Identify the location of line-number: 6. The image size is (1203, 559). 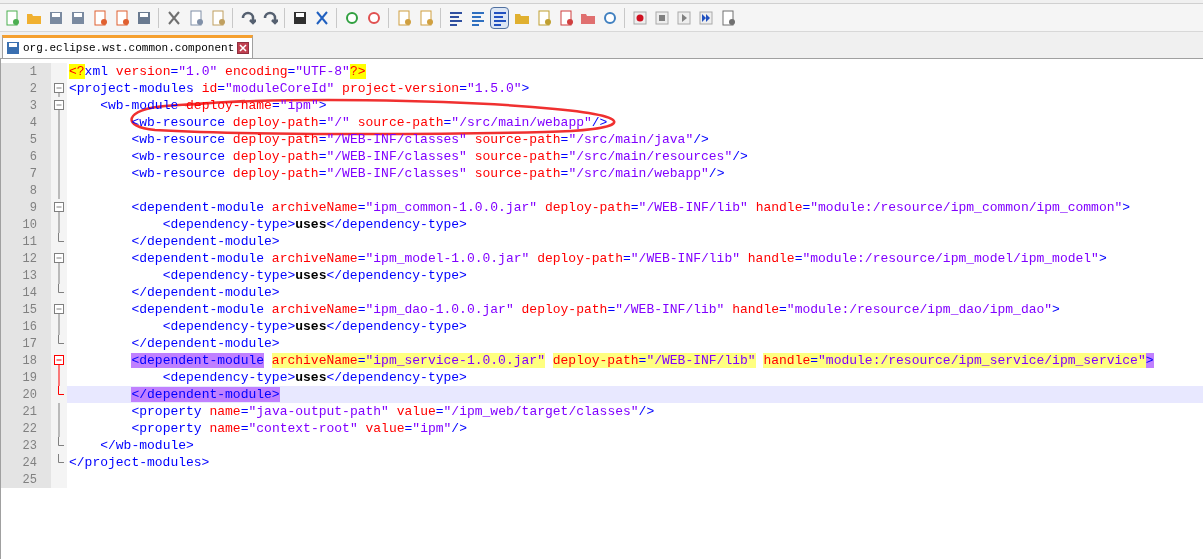
(33, 157).